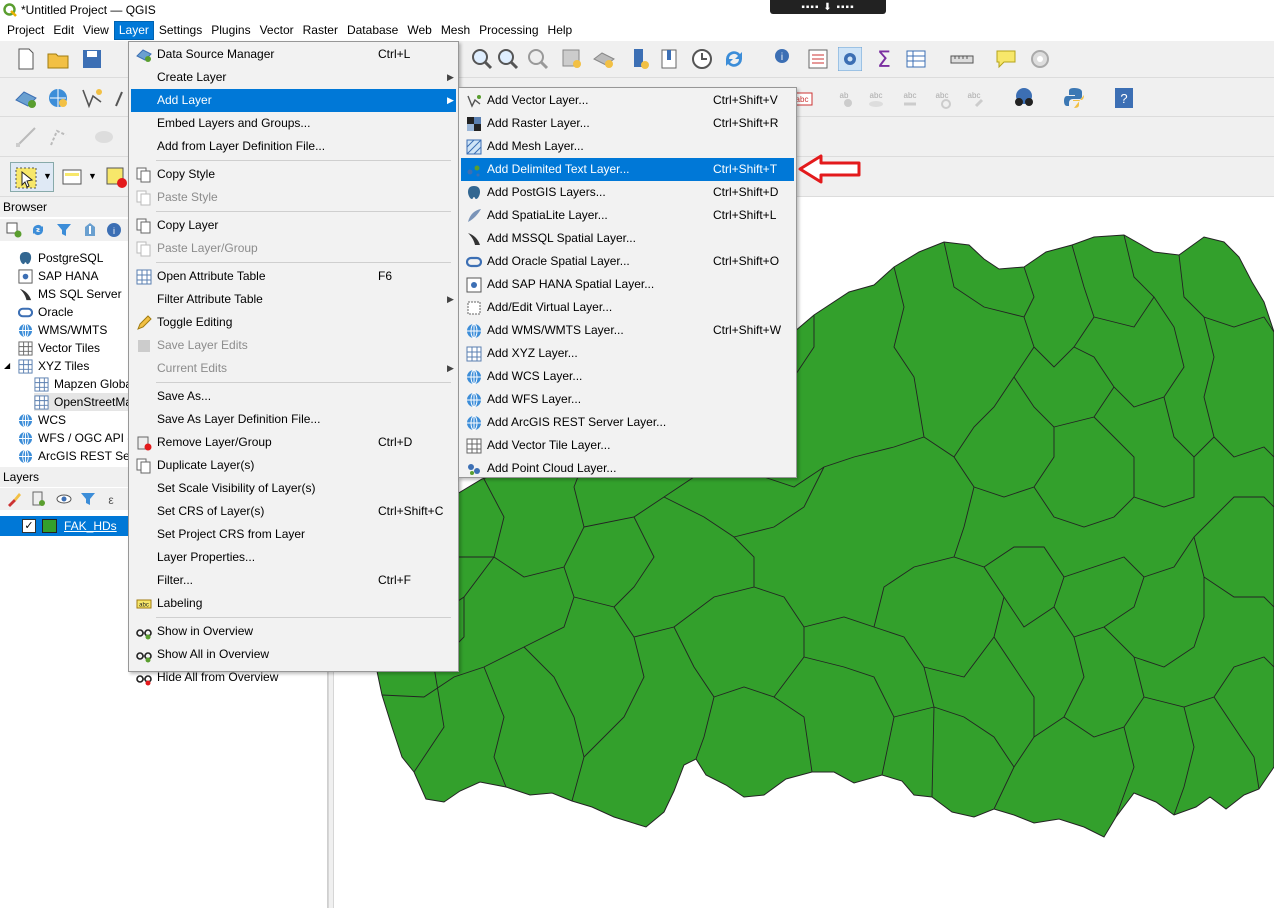  Describe the element at coordinates (88, 499) in the screenshot. I see `filter-legend-icon` at that location.